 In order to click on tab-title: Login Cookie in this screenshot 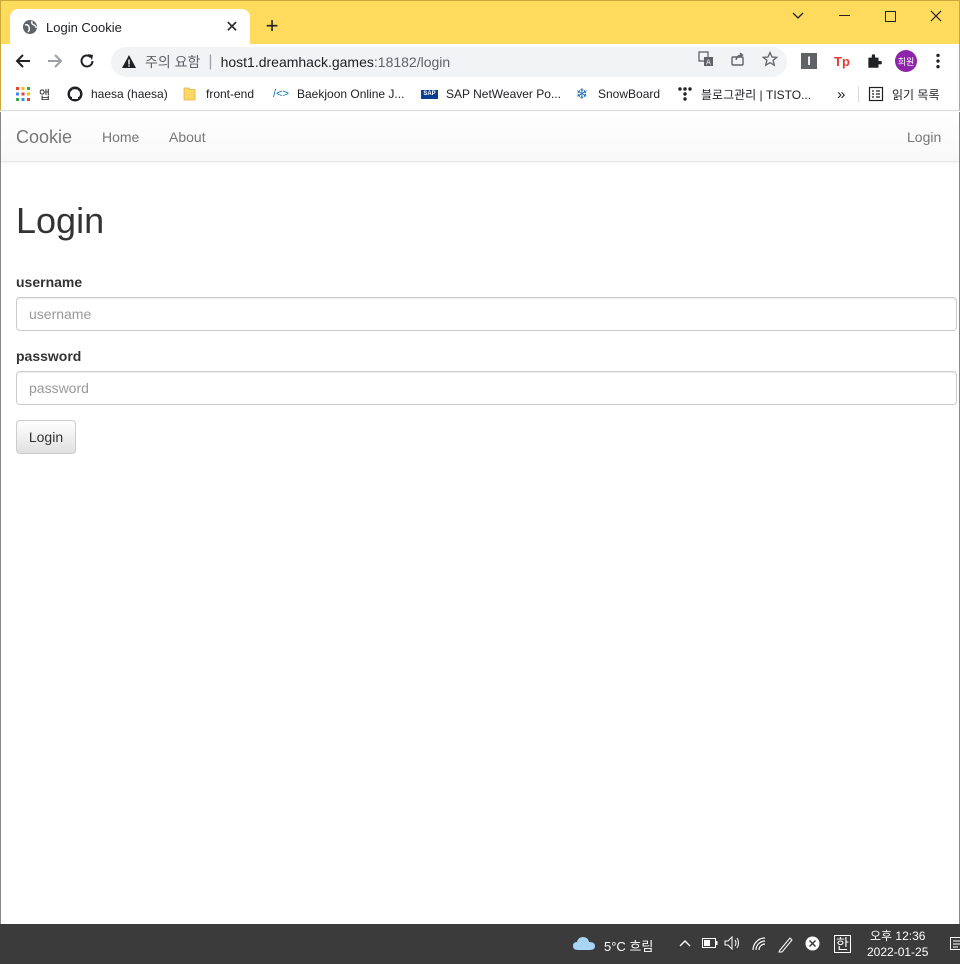, I will do `click(84, 27)`.